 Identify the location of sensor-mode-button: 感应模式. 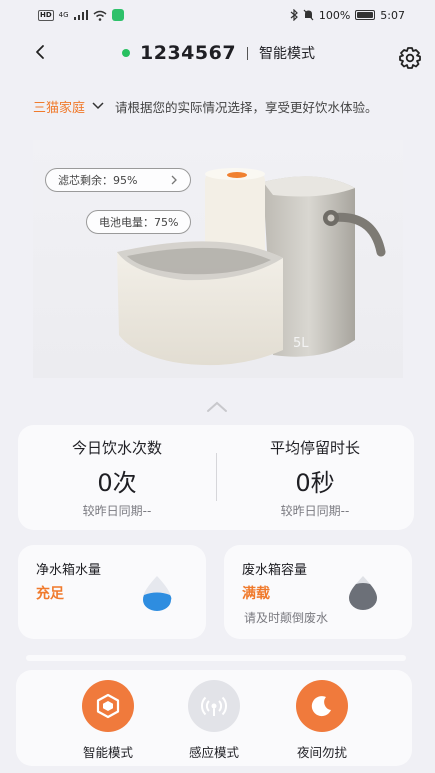
(214, 720).